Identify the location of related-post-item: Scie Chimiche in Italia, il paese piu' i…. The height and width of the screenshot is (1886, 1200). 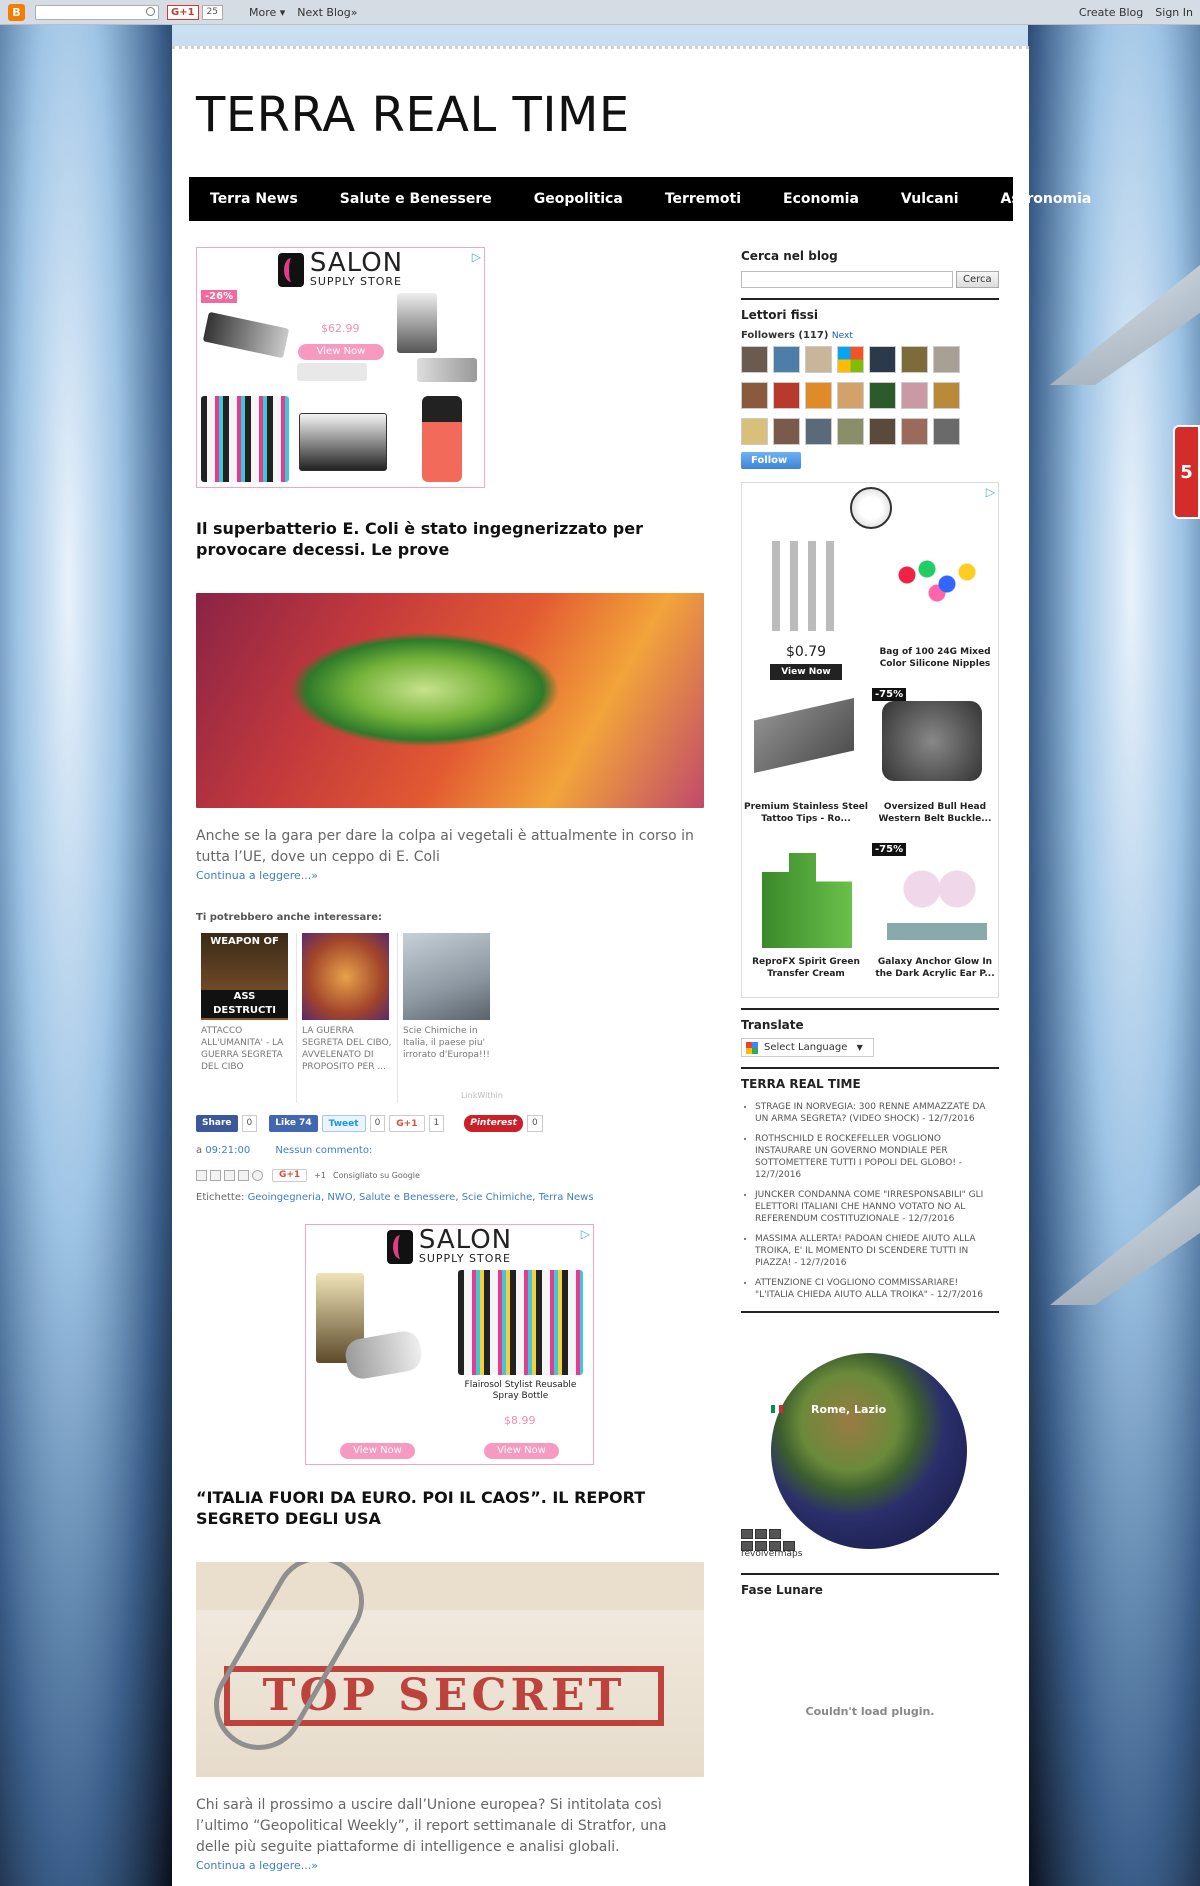
(448, 1018).